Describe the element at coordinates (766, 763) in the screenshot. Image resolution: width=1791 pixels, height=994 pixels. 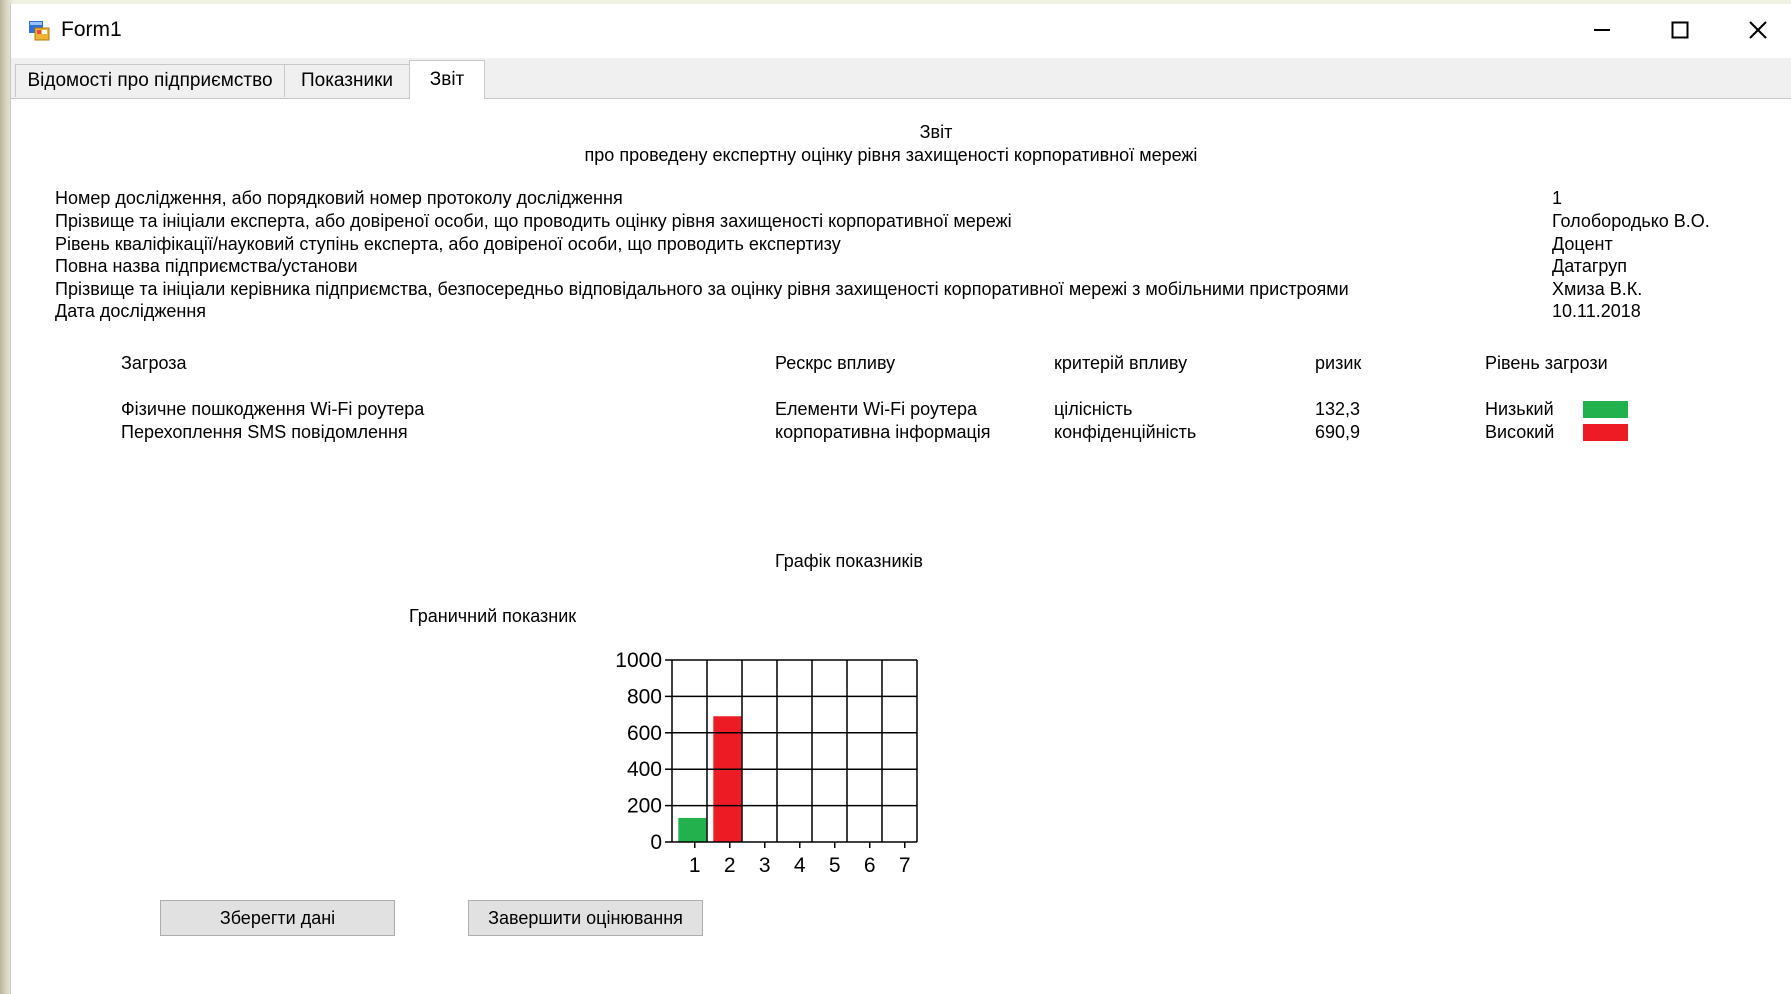
I see `indicators-chart: 0 200 400 600 800 1000 1 2 3 4 5 6 7` at that location.